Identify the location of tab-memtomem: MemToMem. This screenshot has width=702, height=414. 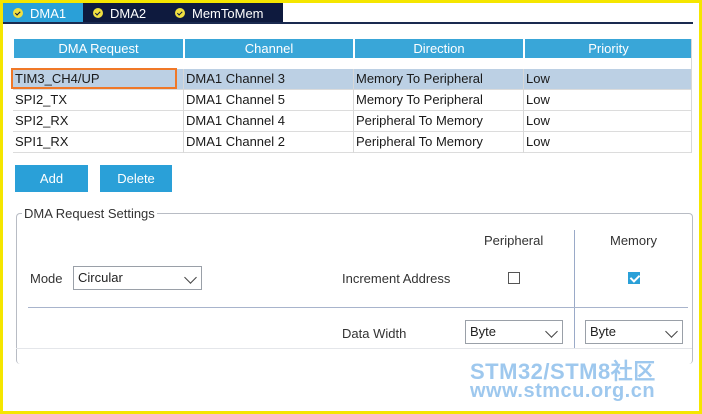
(224, 13).